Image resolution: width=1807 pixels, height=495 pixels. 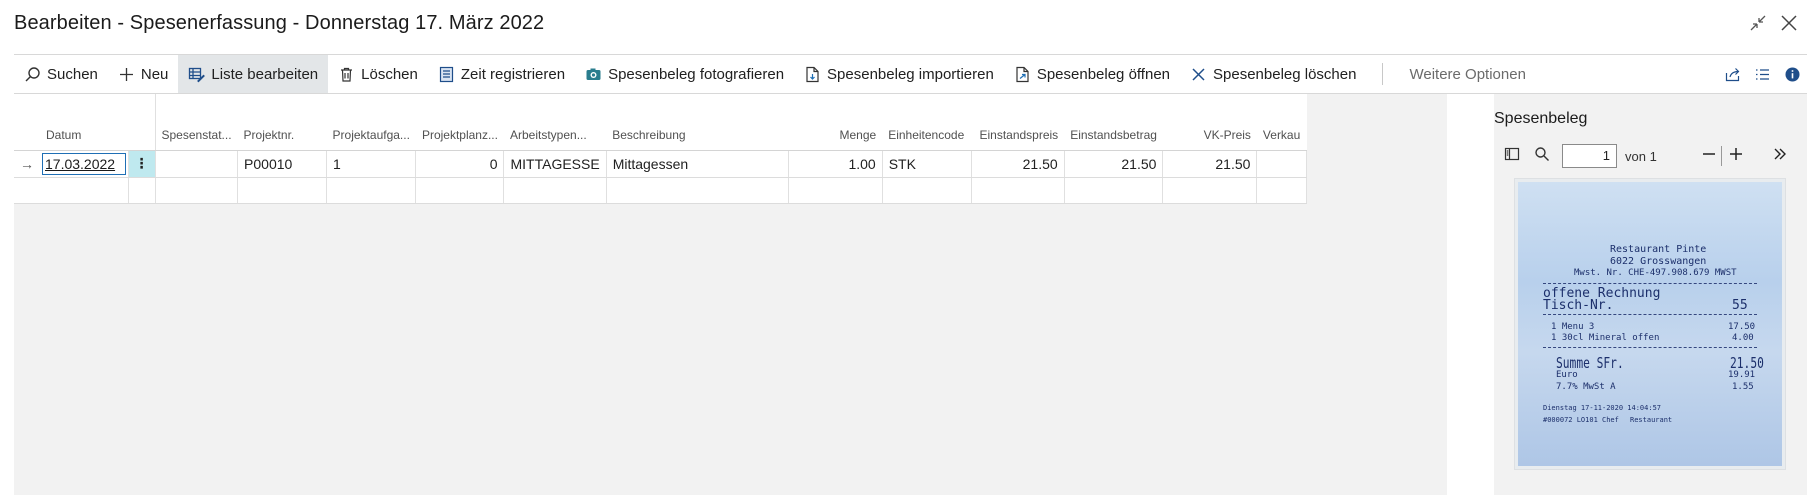 I want to click on verkauf-cell, so click(x=1281, y=164).